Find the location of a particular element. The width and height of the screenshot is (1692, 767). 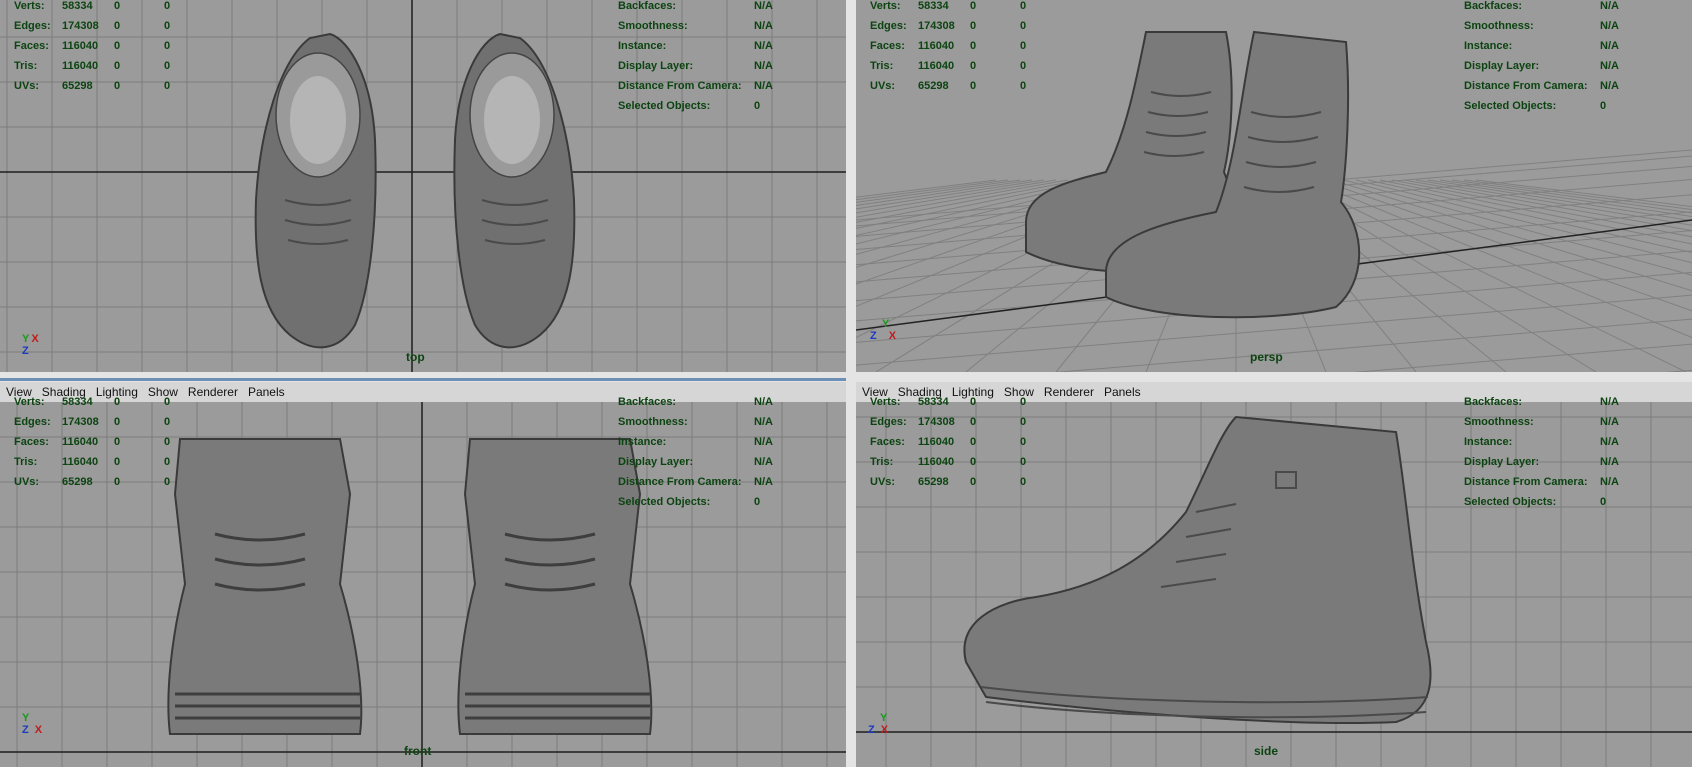

stat-label: UVs: is located at coordinates (883, 482).